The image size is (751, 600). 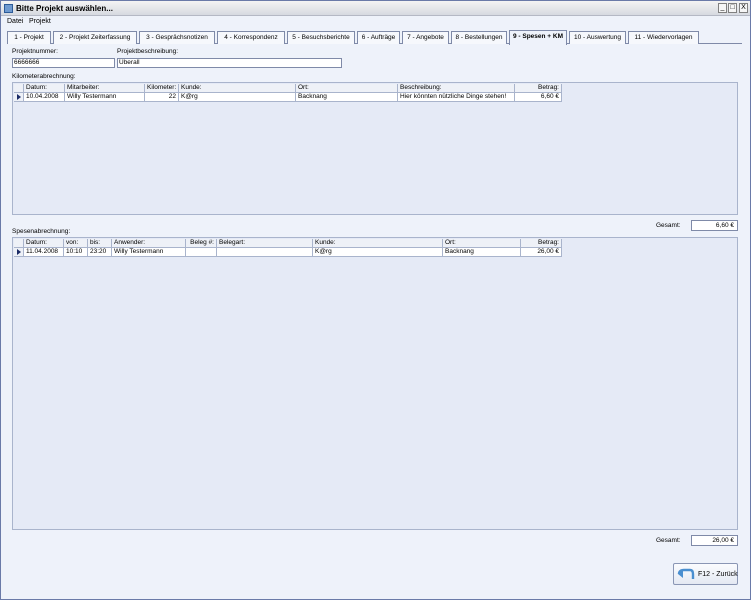 What do you see at coordinates (105, 88) in the screenshot?
I see `km-col-mitarbeiter: Mitarbeiter:` at bounding box center [105, 88].